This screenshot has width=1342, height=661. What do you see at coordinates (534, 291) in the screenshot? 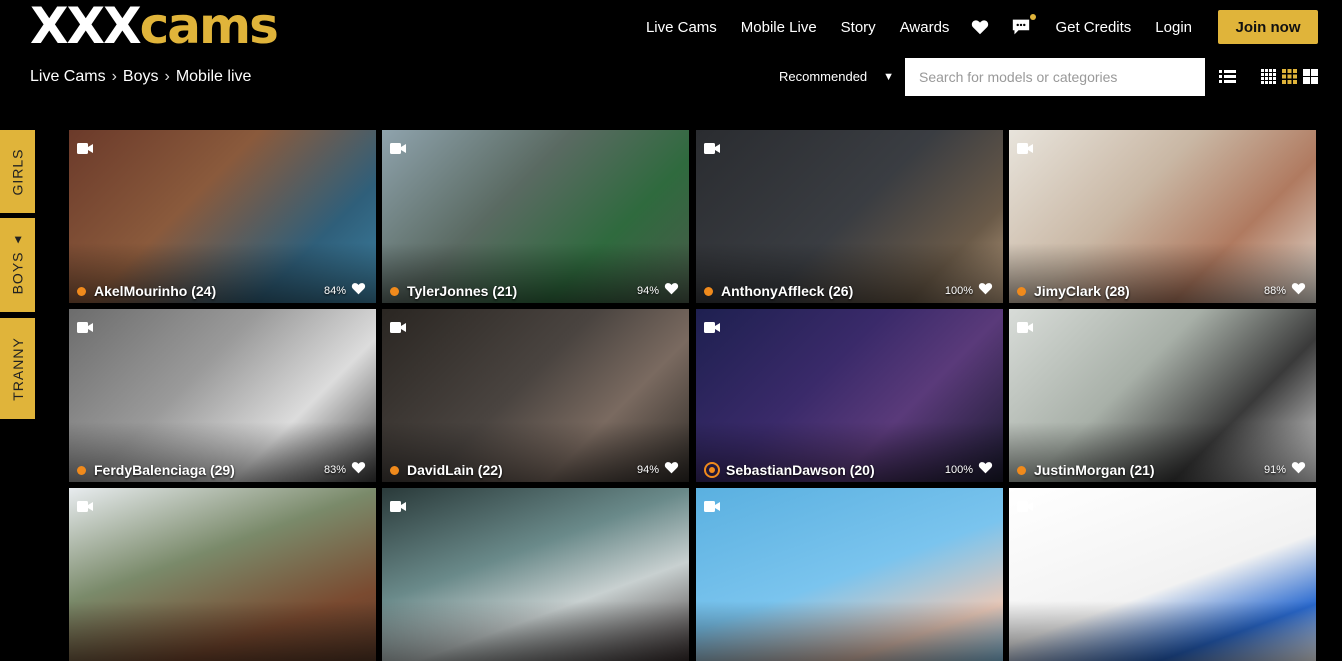
I see `model-info-bar: TylerJonnes (21) 94%` at bounding box center [534, 291].